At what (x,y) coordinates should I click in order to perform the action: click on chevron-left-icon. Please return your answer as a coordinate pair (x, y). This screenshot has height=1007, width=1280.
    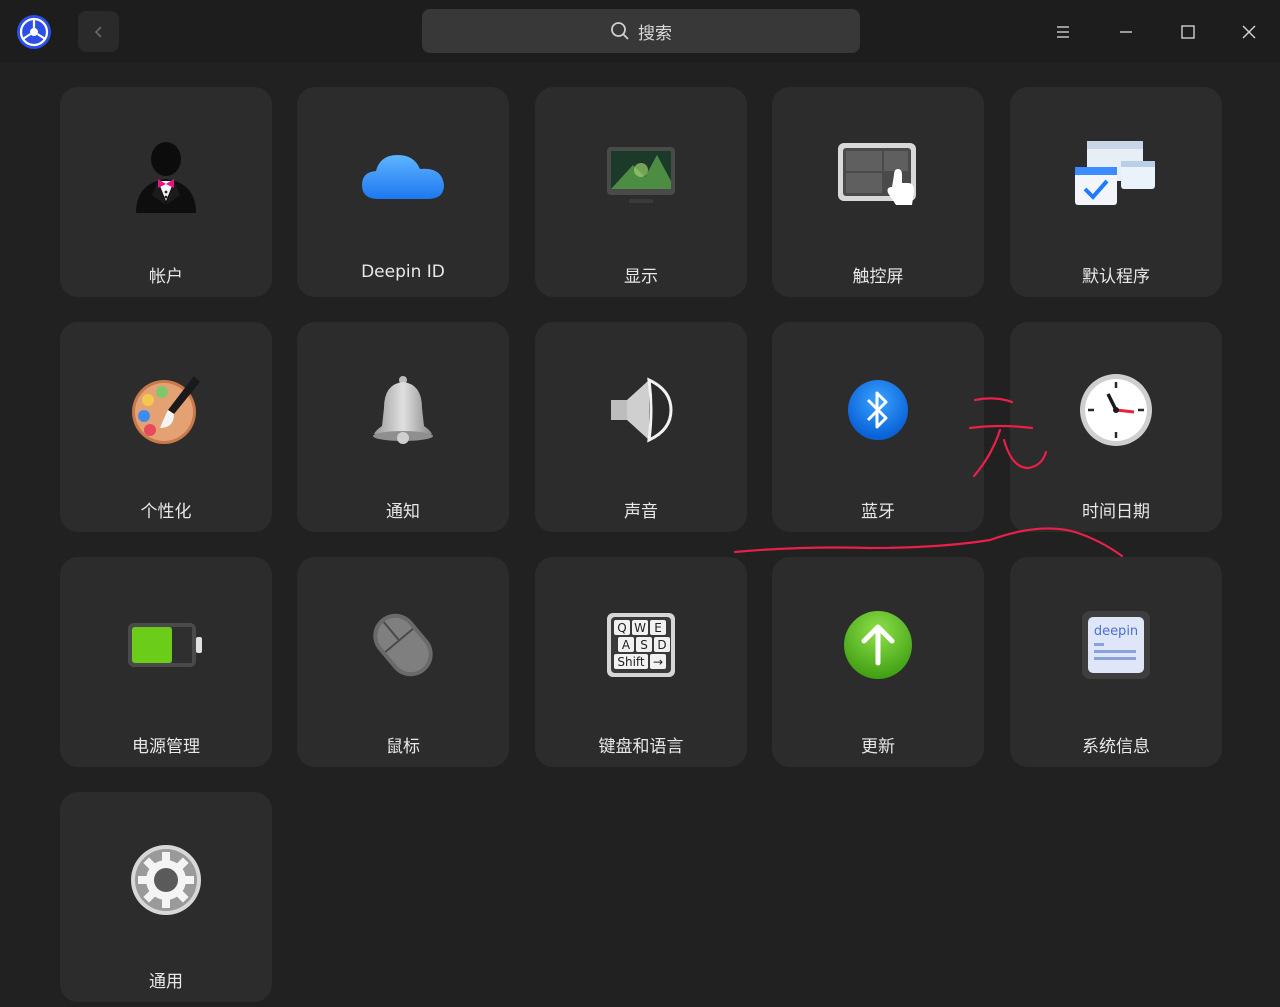
    Looking at the image, I should click on (98, 31).